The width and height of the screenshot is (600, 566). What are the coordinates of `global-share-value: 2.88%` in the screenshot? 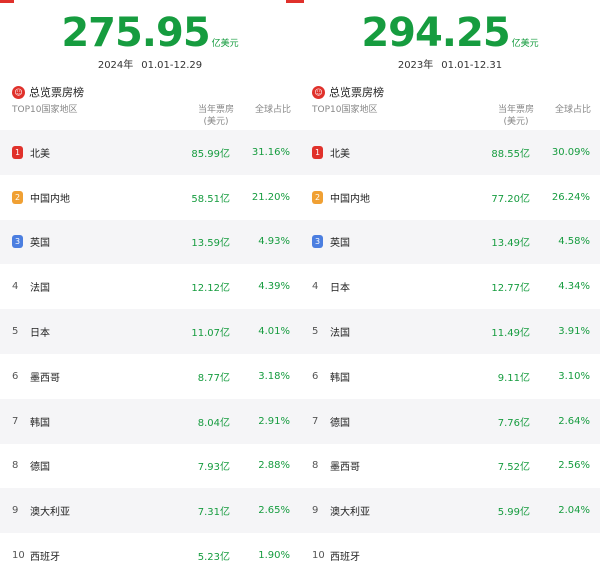 It's located at (274, 466).